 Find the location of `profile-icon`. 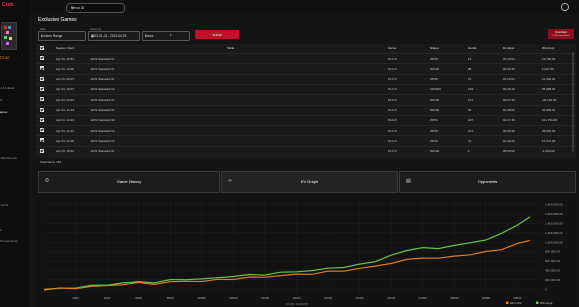

profile-icon is located at coordinates (565, 7).